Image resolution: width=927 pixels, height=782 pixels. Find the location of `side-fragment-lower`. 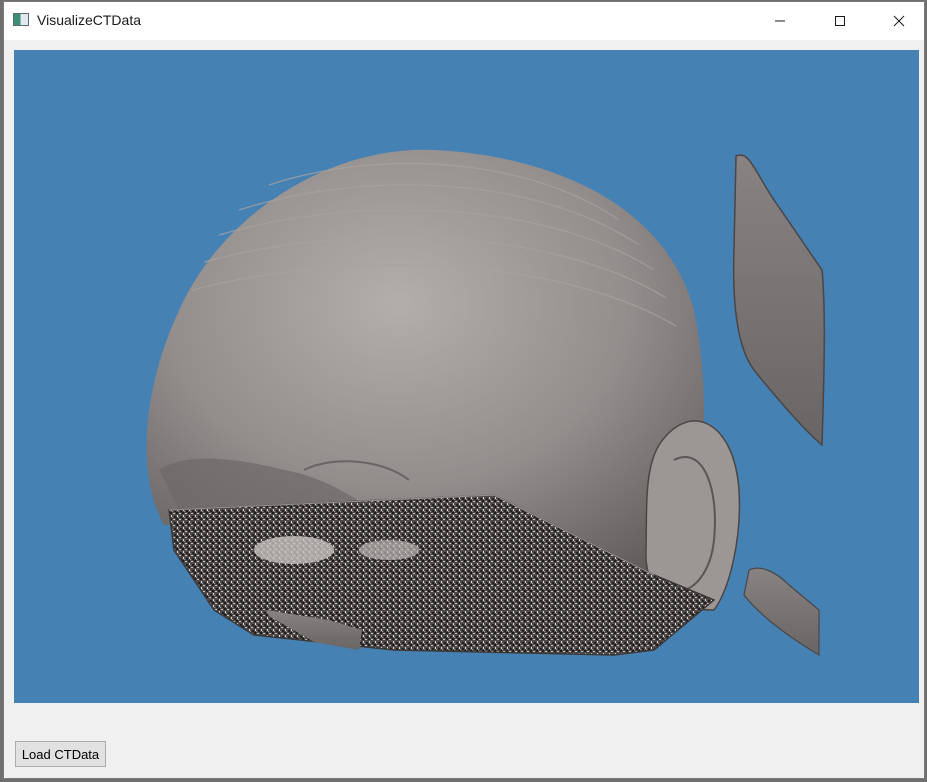

side-fragment-lower is located at coordinates (781, 612).